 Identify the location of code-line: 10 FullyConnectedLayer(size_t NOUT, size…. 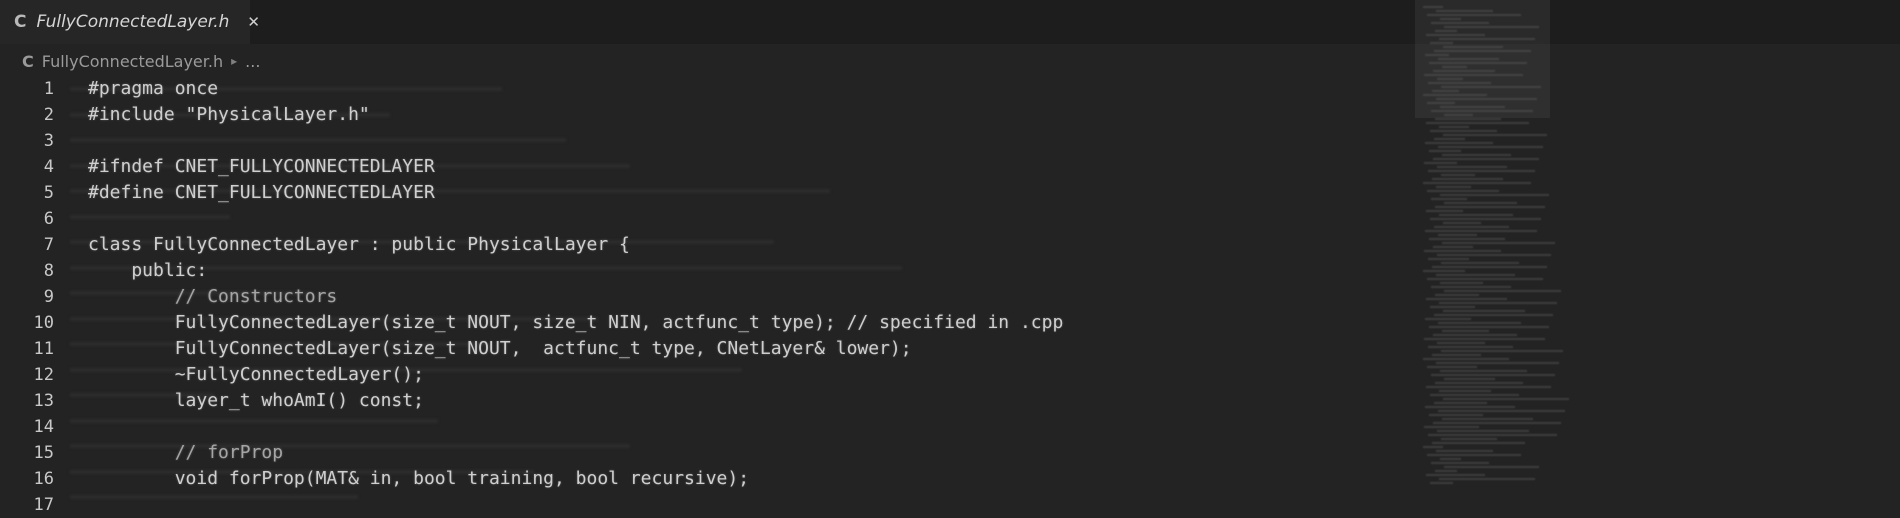
(710, 323).